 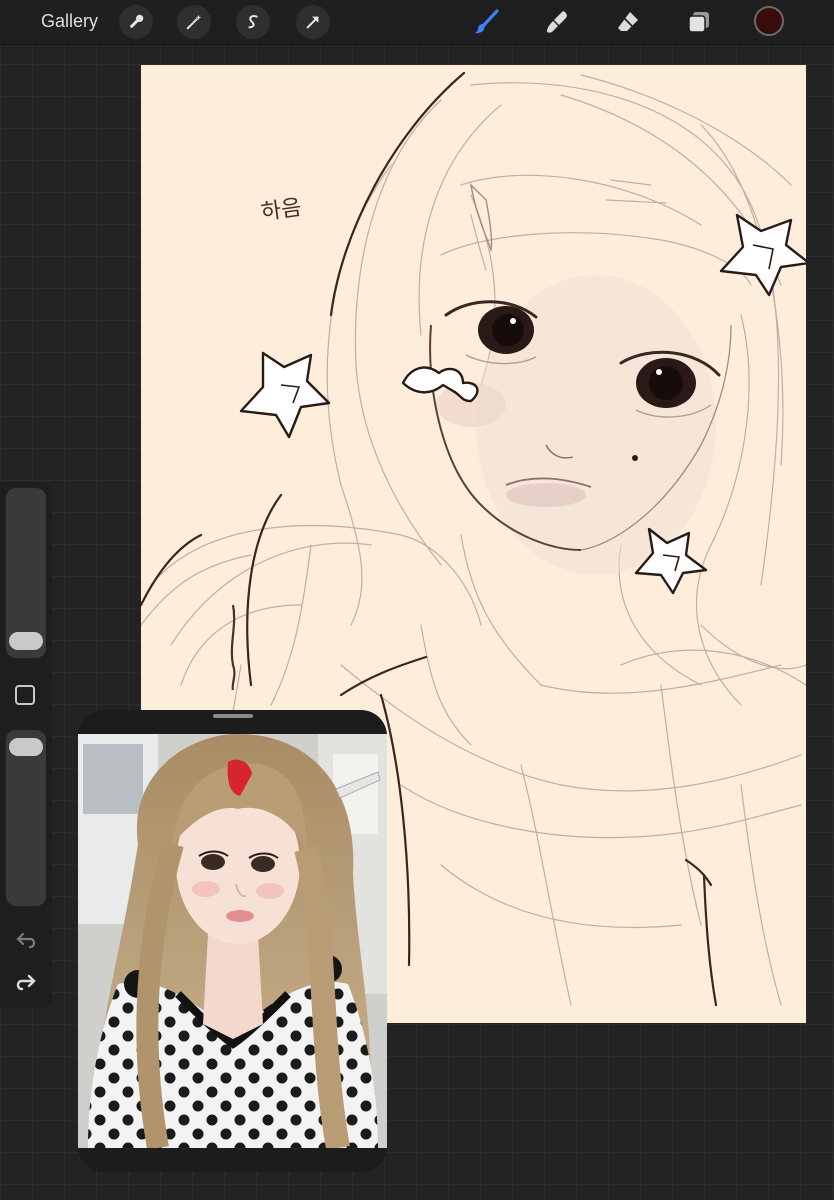 I want to click on opacity-thumb, so click(x=26, y=747).